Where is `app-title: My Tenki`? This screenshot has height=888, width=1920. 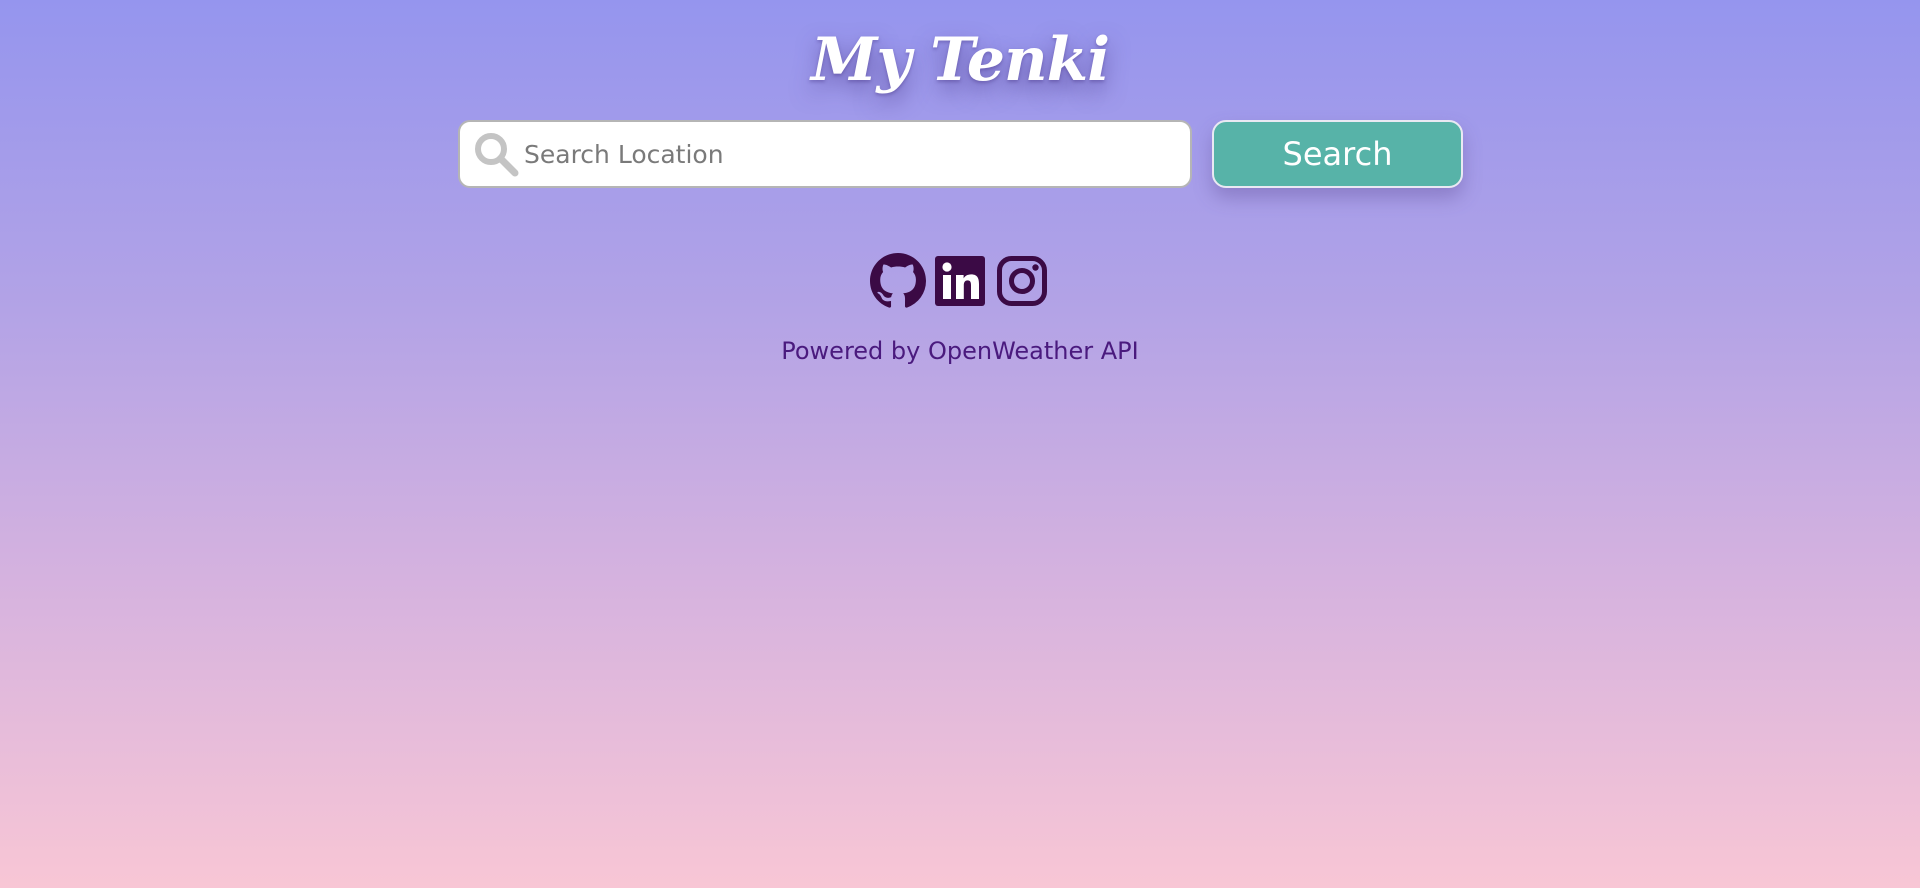 app-title: My Tenki is located at coordinates (960, 60).